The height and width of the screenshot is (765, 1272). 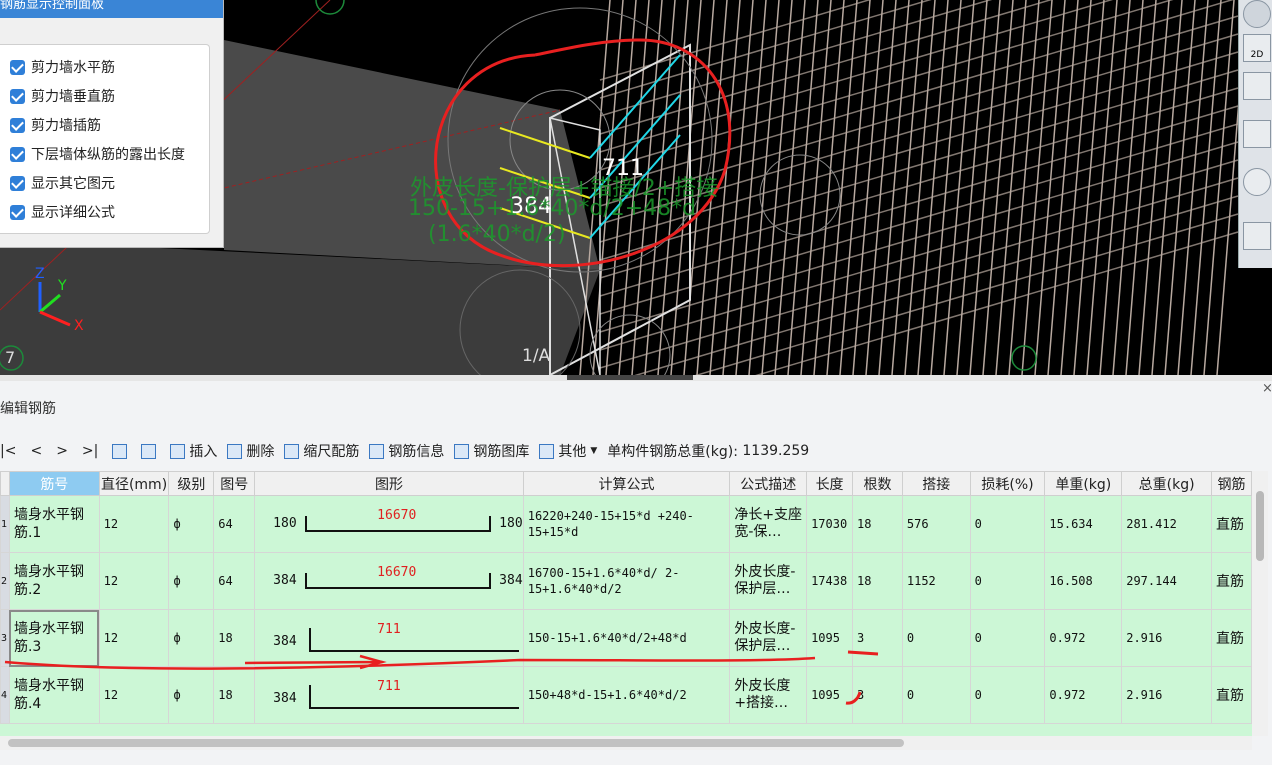 I want to click on next-record-button: >, so click(x=62, y=451).